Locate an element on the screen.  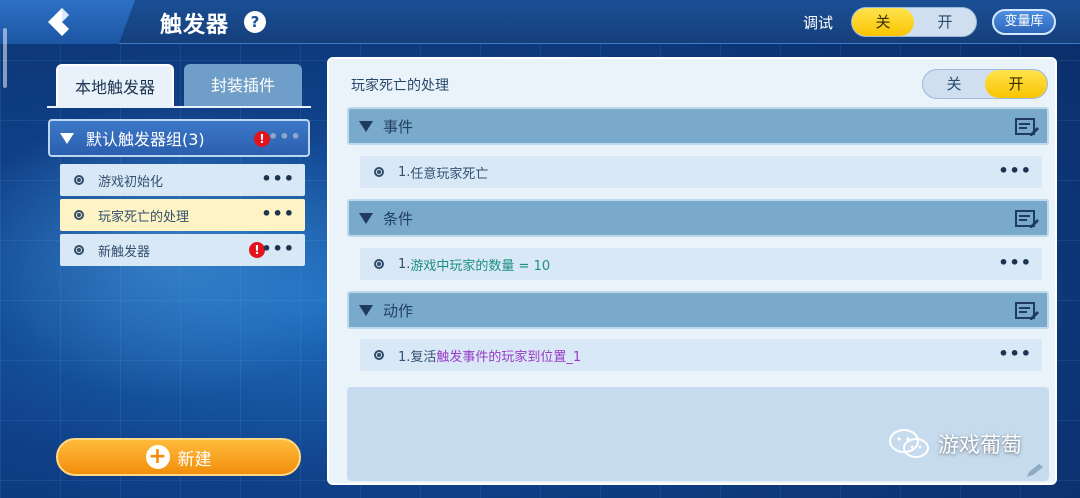
row-text: 游戏中玩家的数量 = 10 is located at coordinates (480, 266).